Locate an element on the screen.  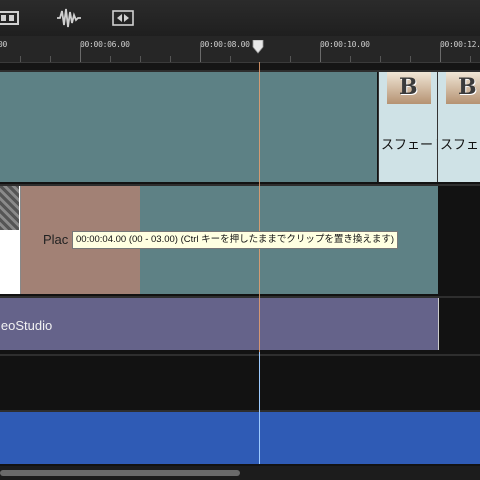
scrollbar-thumb is located at coordinates (120, 473).